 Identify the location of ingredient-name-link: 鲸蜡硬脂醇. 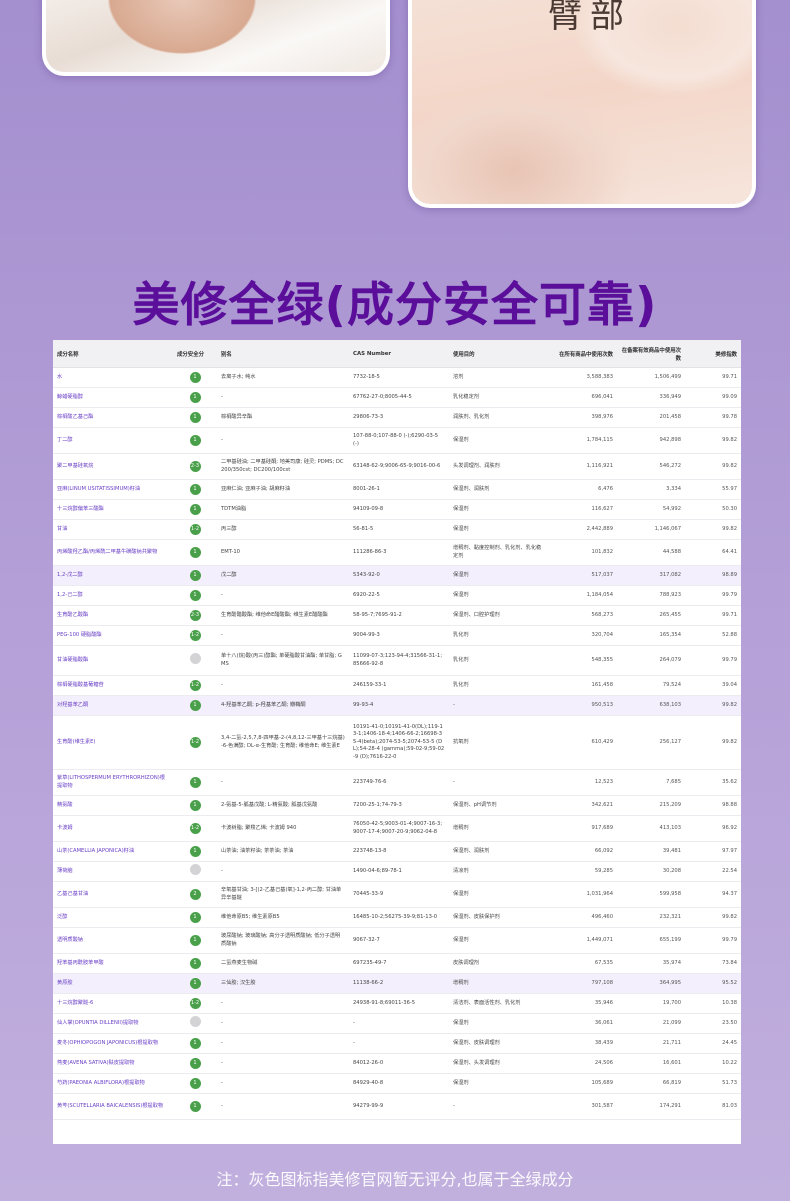
(113, 397).